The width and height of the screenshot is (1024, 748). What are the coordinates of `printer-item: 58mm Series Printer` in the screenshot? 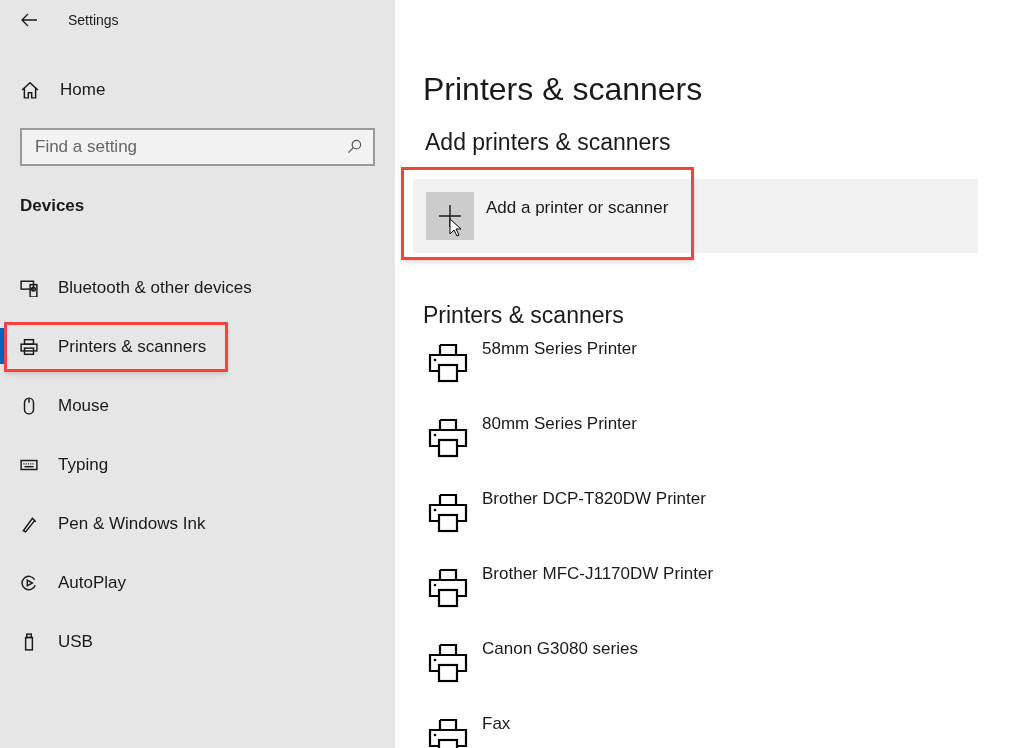 It's located at (533, 376).